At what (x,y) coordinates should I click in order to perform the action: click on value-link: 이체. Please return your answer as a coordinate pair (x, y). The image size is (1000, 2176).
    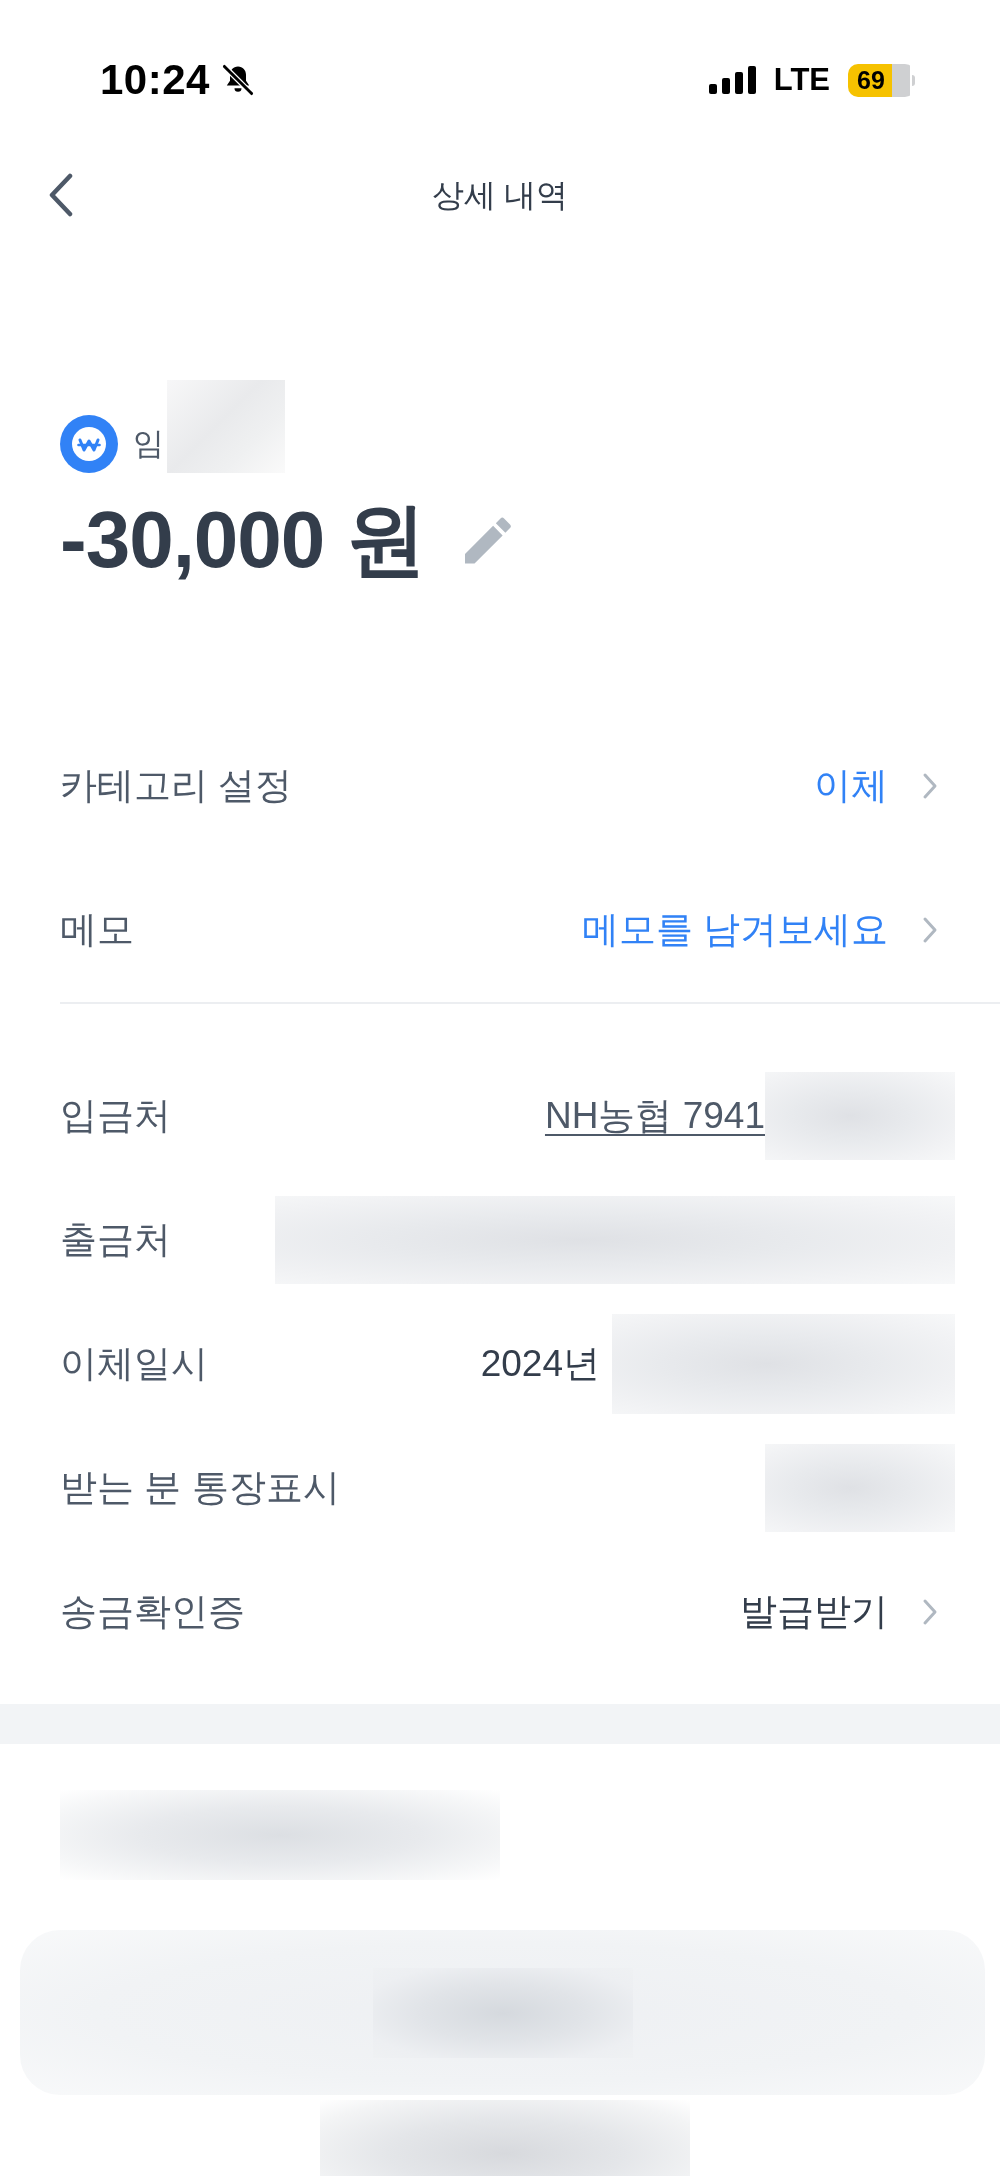
    Looking at the image, I should click on (851, 786).